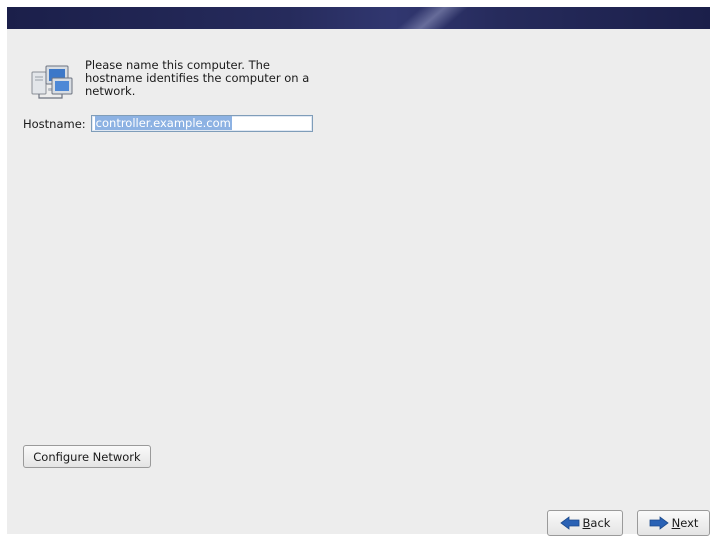  What do you see at coordinates (54, 123) in the screenshot?
I see `hostname-label: Hostname:` at bounding box center [54, 123].